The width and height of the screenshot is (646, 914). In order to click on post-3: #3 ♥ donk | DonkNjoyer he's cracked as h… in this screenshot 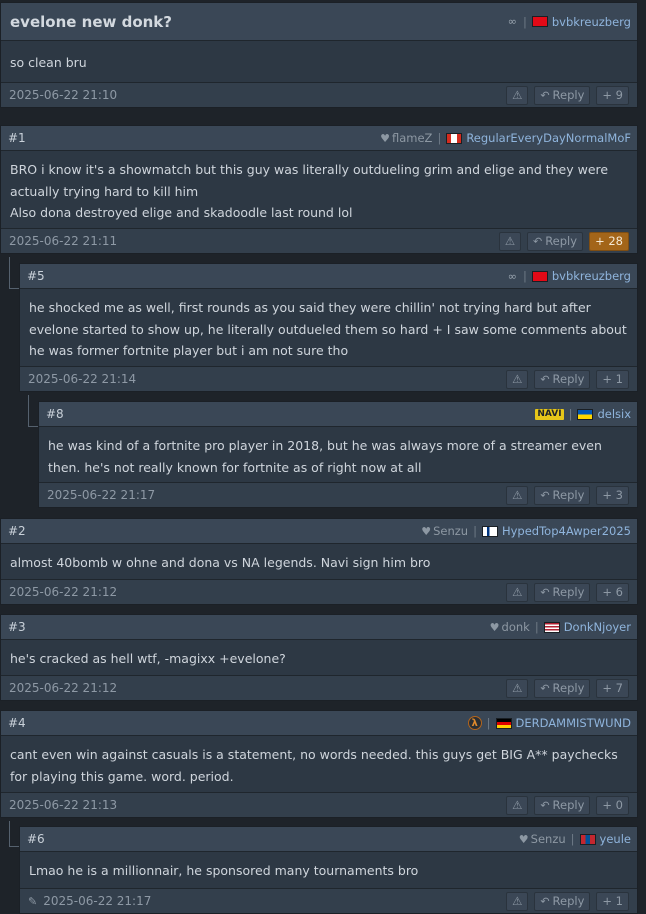, I will do `click(319, 657)`.